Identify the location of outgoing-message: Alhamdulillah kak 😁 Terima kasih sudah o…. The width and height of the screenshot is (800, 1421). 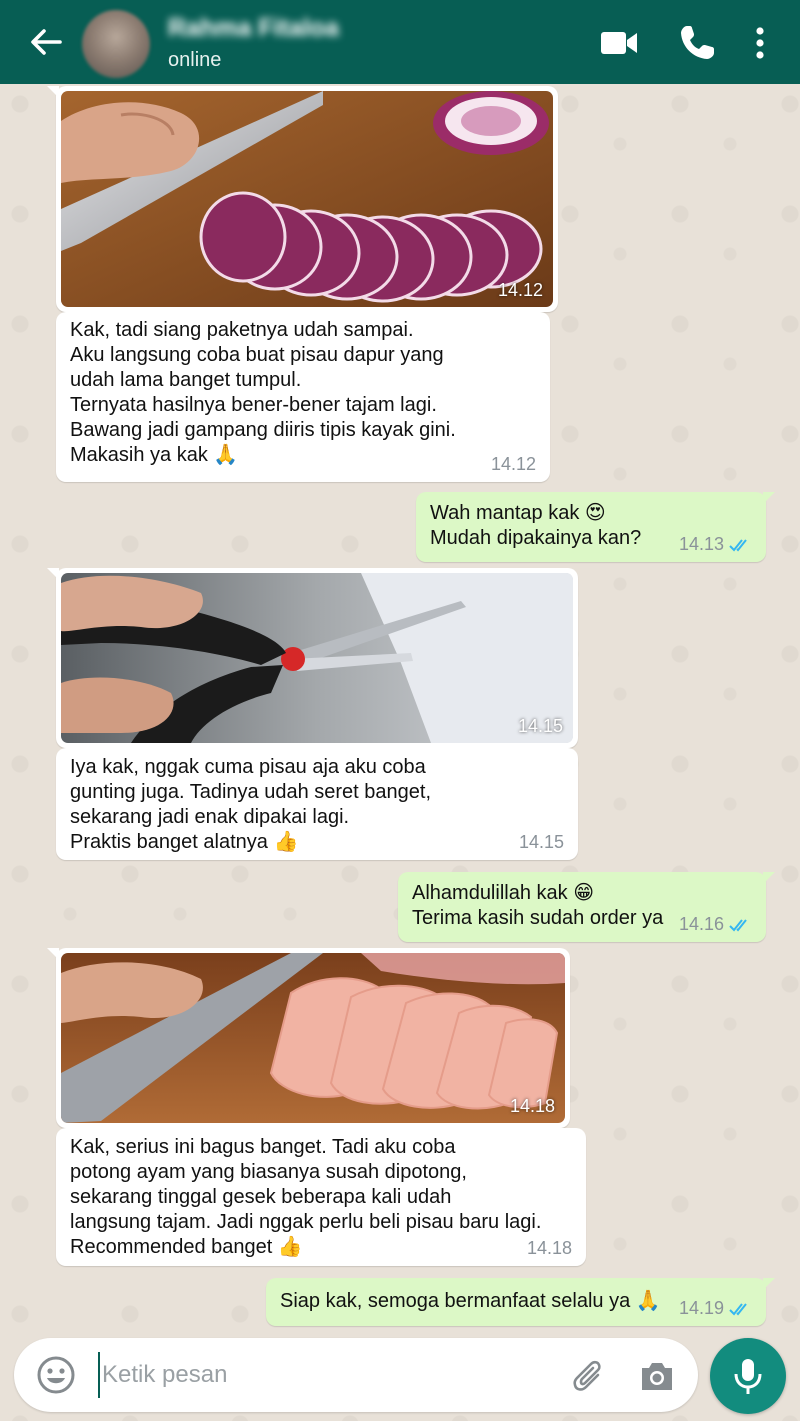
(586, 907).